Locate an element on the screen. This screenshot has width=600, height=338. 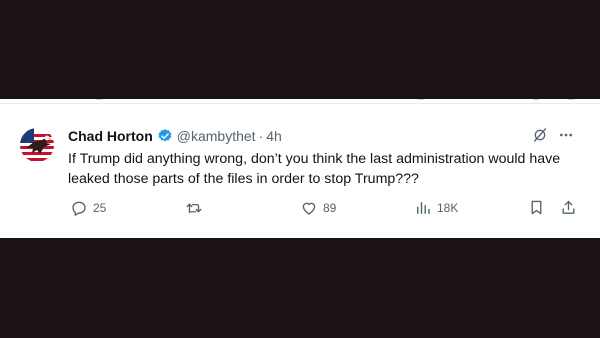
share-icon is located at coordinates (568, 207).